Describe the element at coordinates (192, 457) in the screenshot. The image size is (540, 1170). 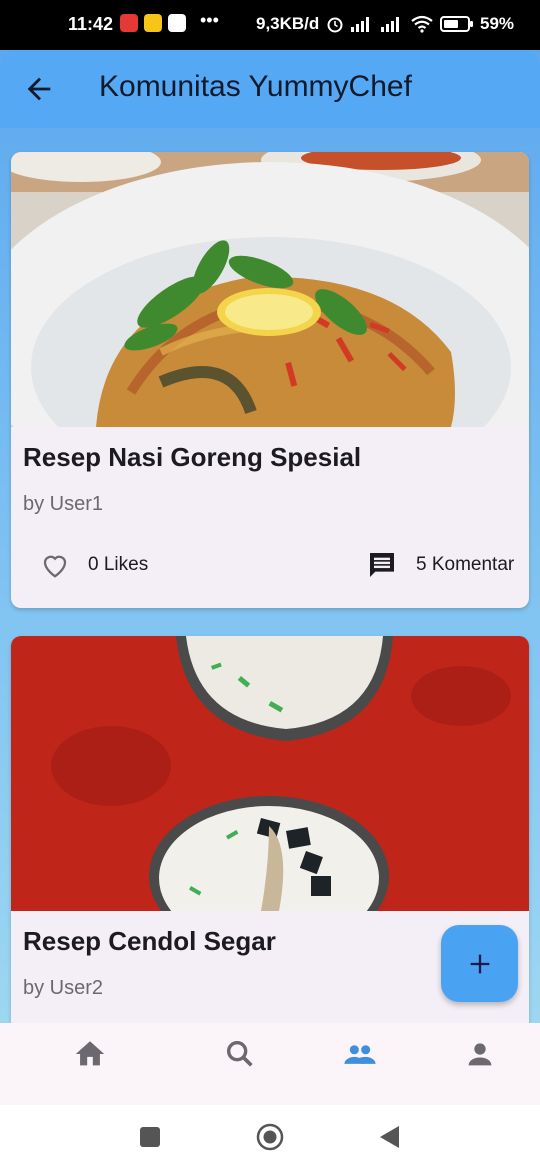
I see `recipe-title: Resep Nasi Goreng Spesial` at that location.